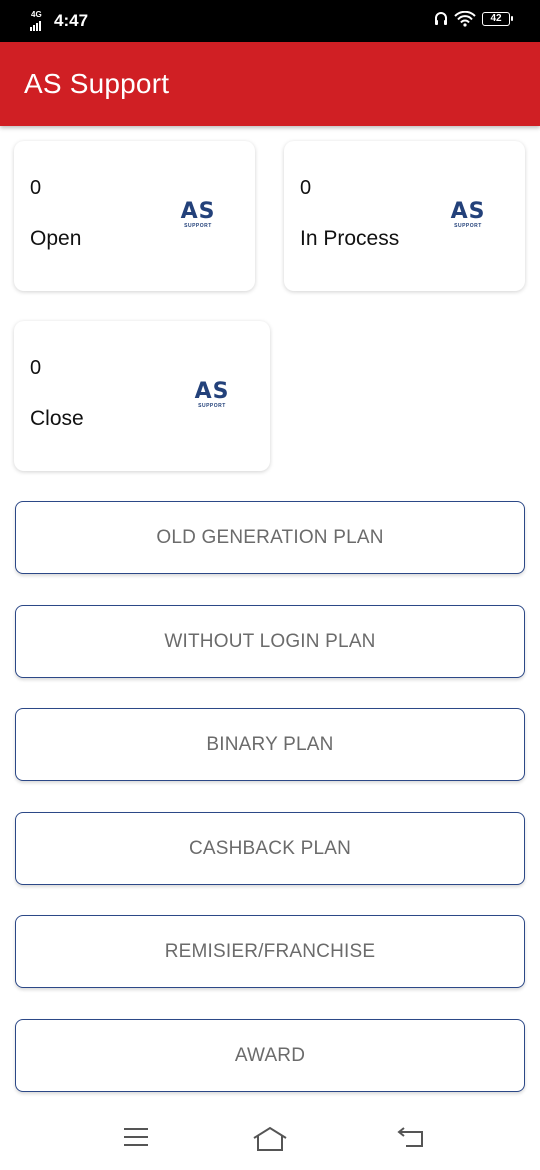 This screenshot has width=540, height=1170. What do you see at coordinates (97, 83) in the screenshot?
I see `page-title: AS Support` at bounding box center [97, 83].